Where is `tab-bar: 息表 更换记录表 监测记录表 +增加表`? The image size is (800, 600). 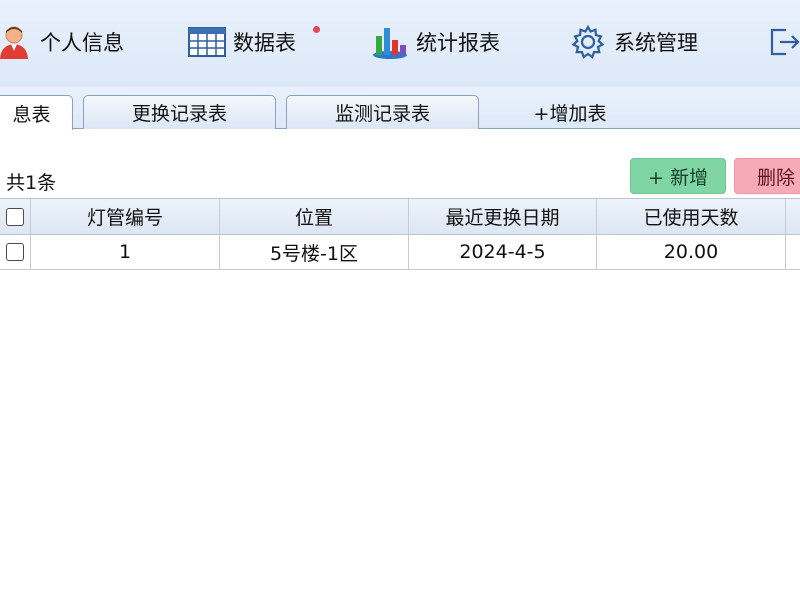
tab-bar: 息表 更换记录表 监测记录表 +增加表 is located at coordinates (400, 108).